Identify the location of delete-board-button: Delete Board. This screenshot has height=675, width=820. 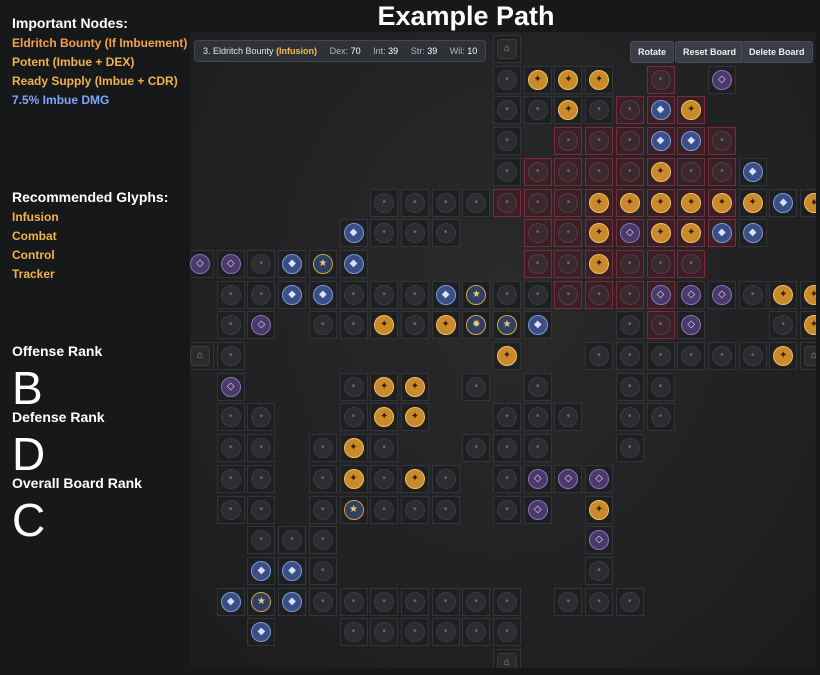
(777, 52).